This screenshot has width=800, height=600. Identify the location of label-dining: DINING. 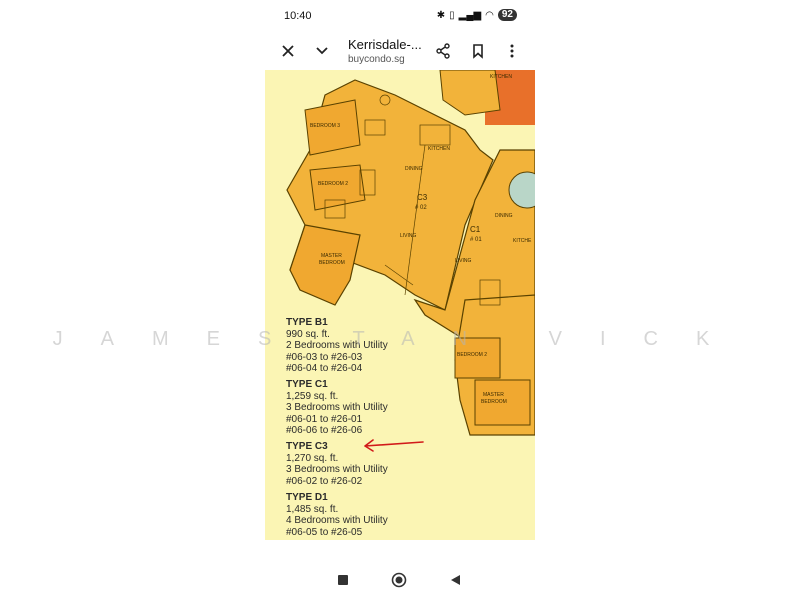
(414, 169).